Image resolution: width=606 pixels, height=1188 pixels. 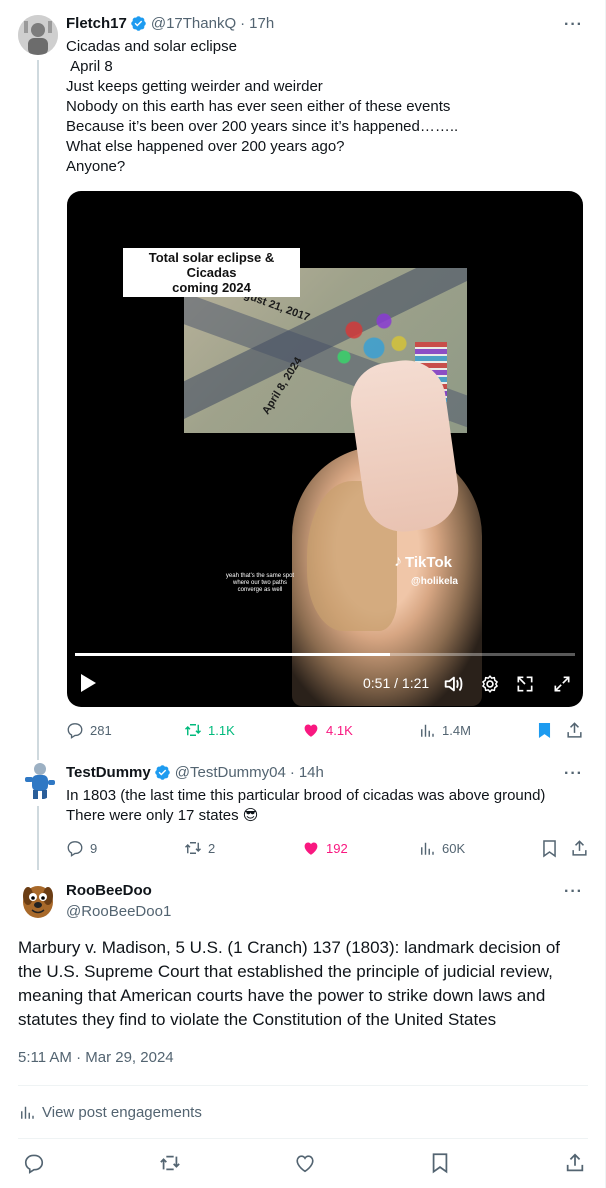 I want to click on display-name: Fletch17, so click(x=96, y=23).